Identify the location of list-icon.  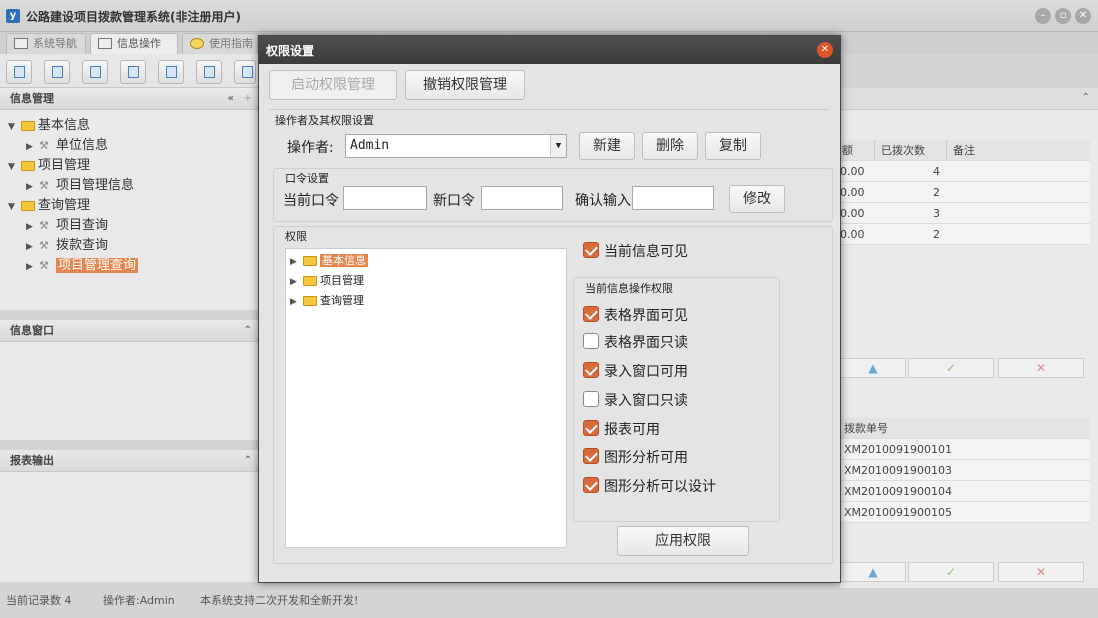
(57, 72).